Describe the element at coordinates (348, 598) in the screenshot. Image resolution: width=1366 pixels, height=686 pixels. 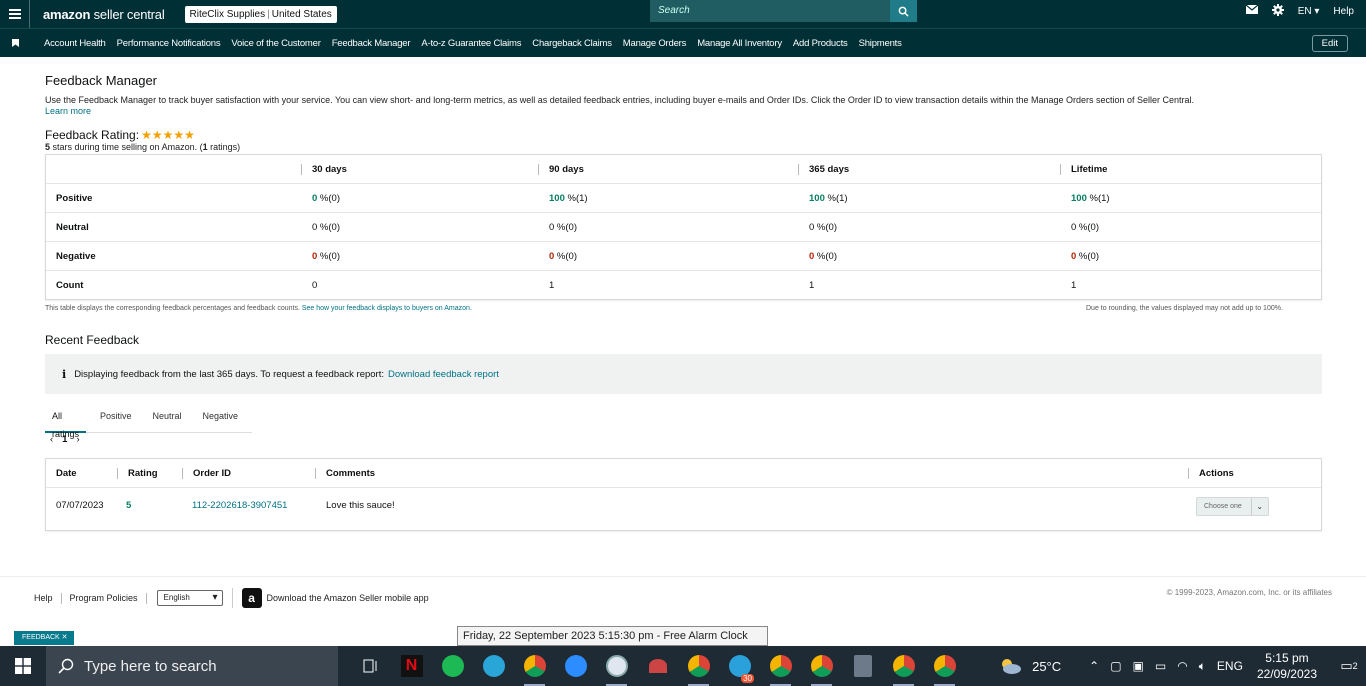
I see `download-app-link: Download the Amazon Seller mobile app` at that location.